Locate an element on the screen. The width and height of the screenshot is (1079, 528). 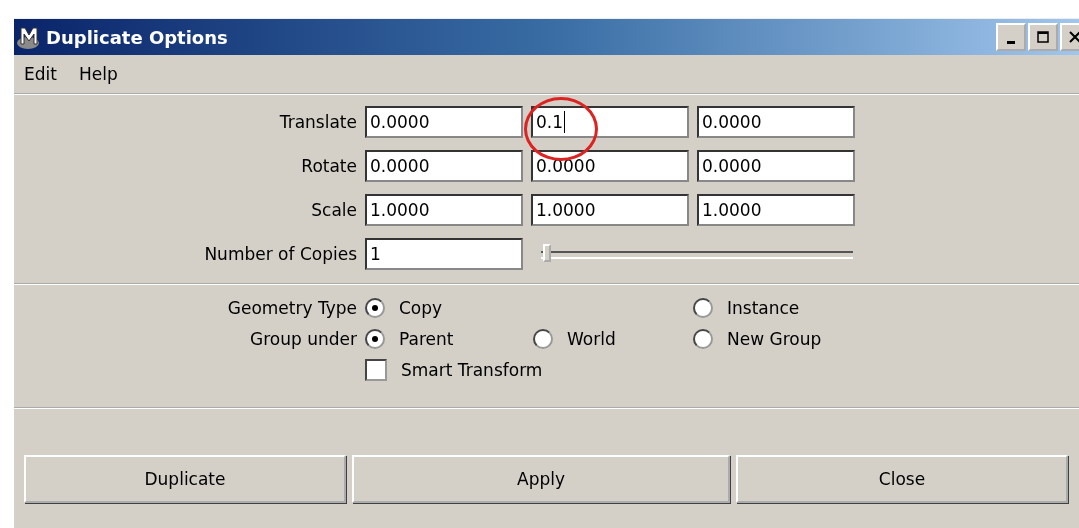
option-label: Geometry Type is located at coordinates (291, 308).